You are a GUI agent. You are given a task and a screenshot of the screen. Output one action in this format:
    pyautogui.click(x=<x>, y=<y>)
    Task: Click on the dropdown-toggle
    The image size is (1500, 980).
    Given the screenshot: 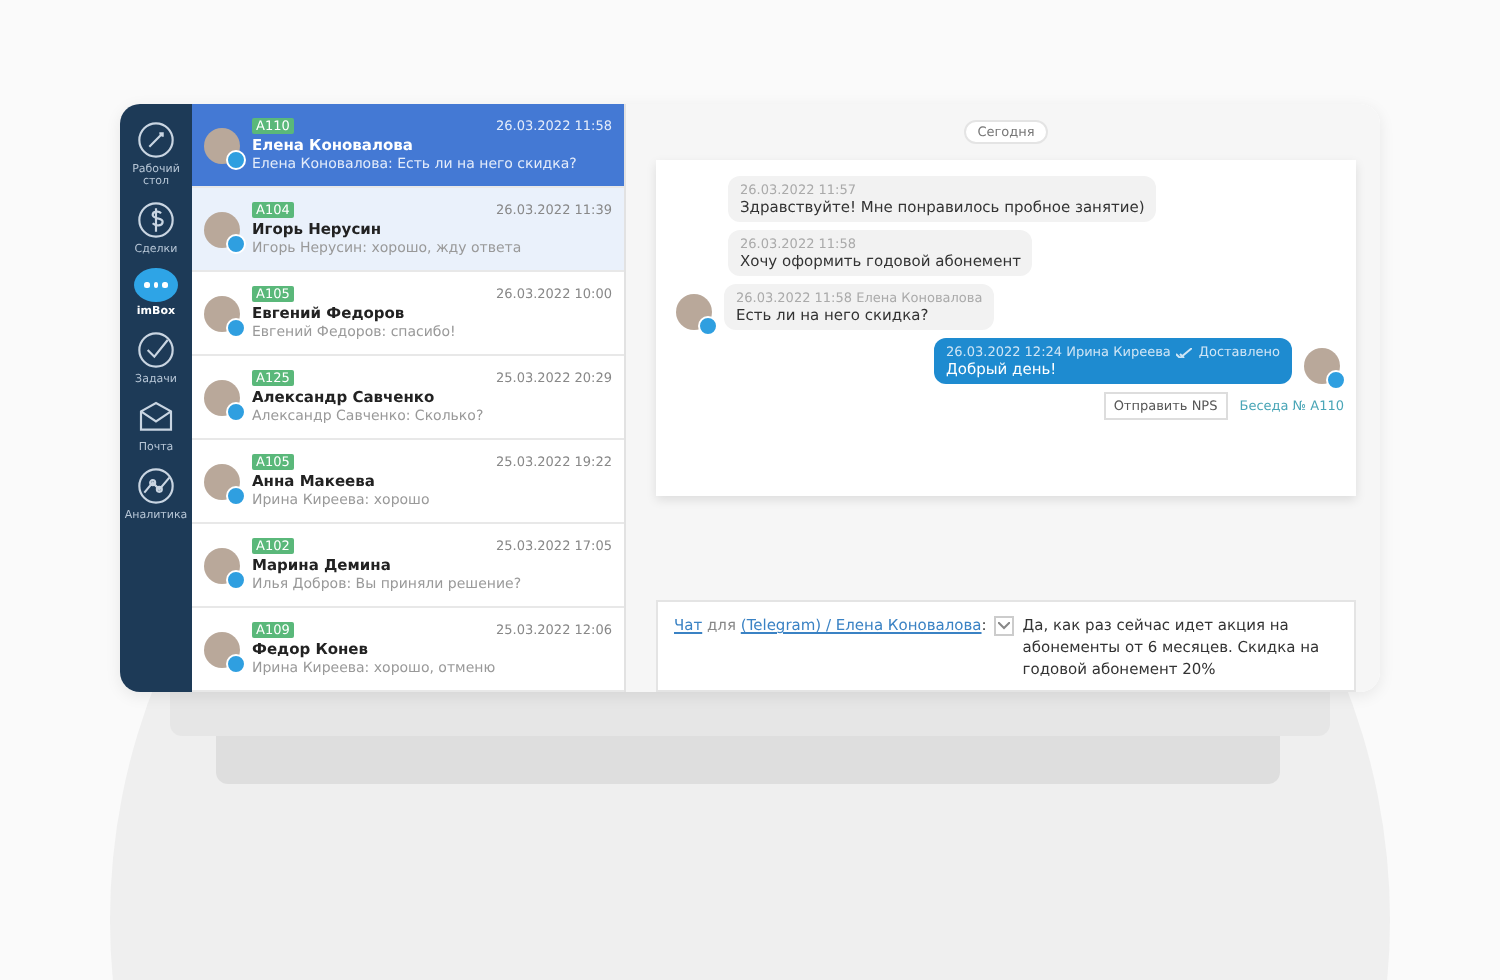 What is the action you would take?
    pyautogui.click(x=1004, y=625)
    